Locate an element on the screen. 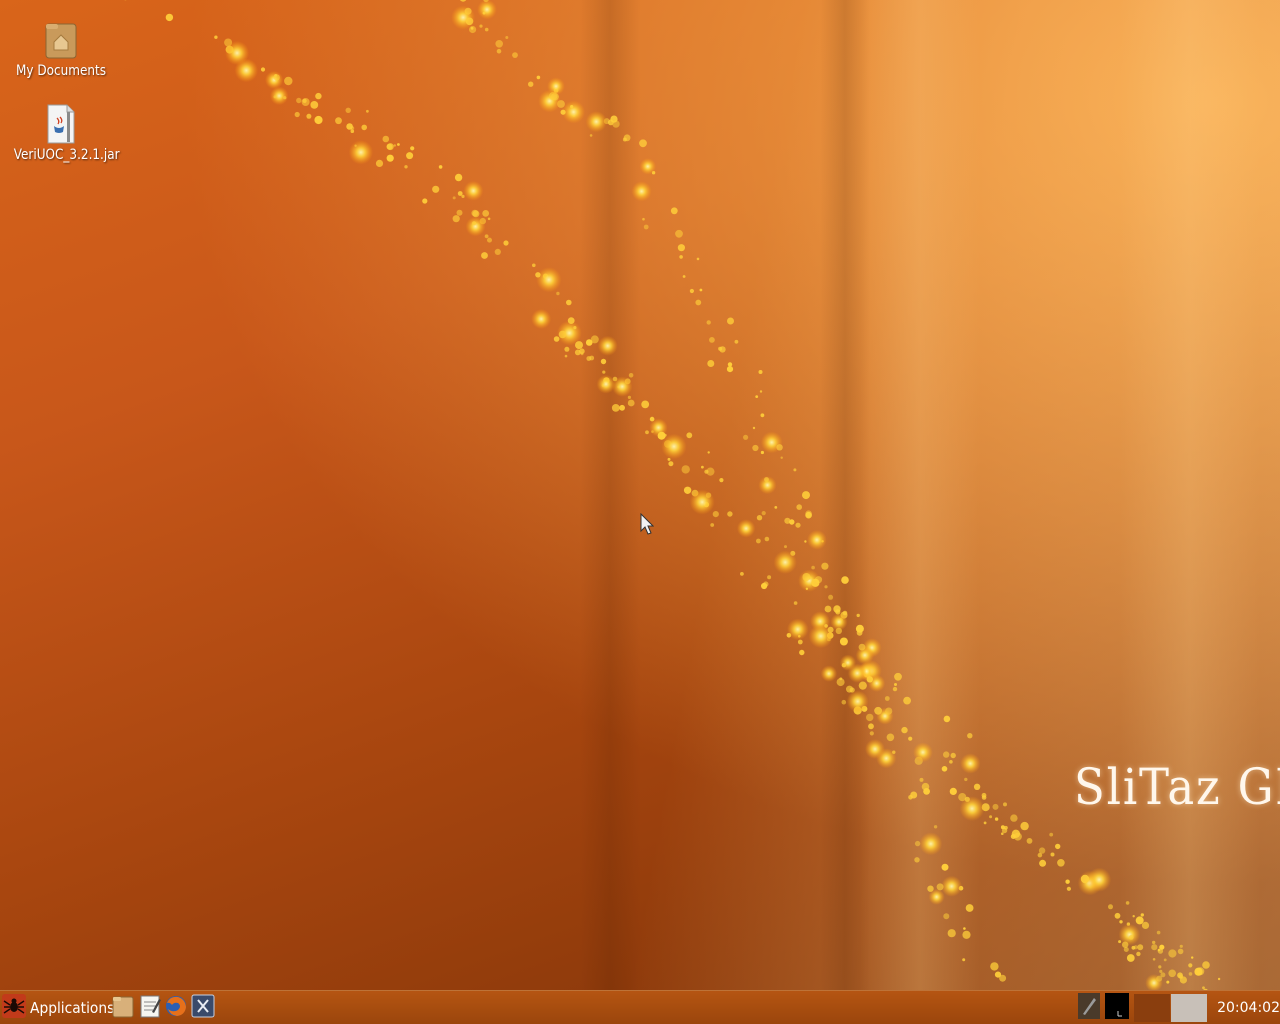 This screenshot has height=1024, width=1280. workspace-1-button is located at coordinates (1152, 1008).